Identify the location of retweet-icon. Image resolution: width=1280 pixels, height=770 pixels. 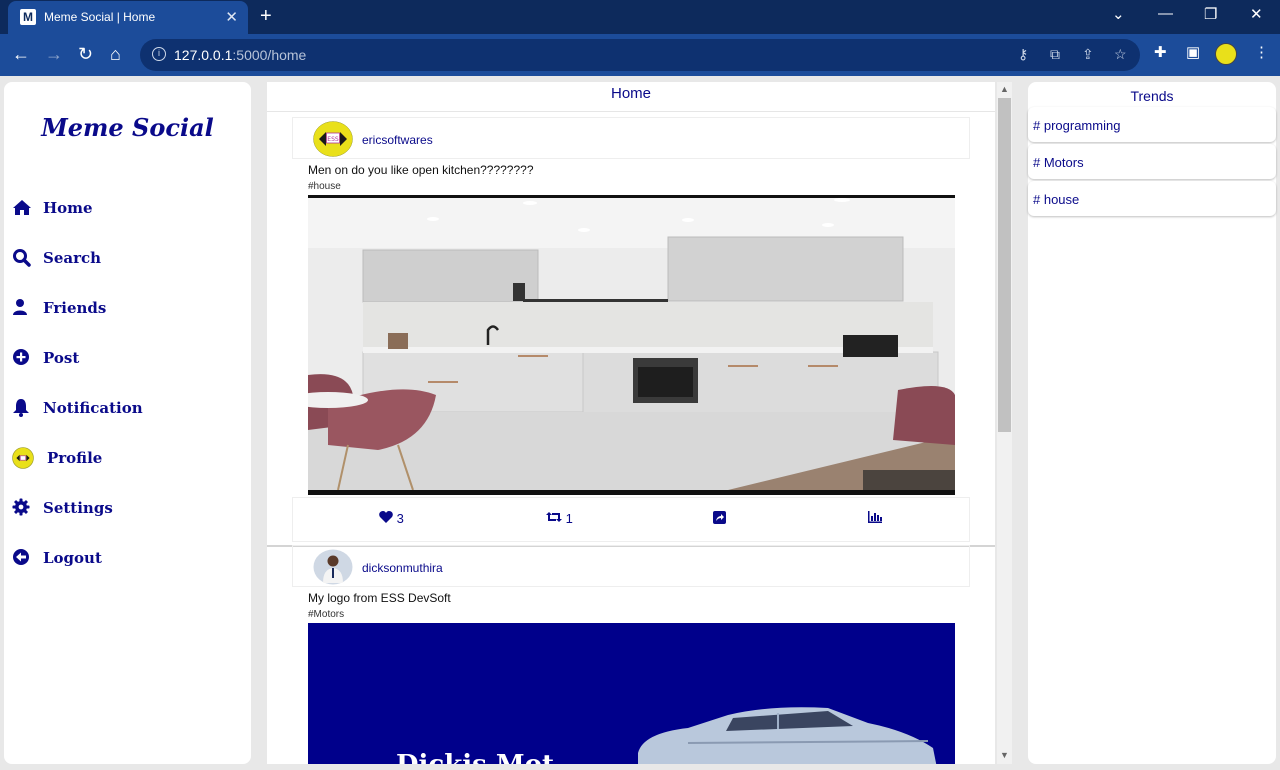
(554, 517).